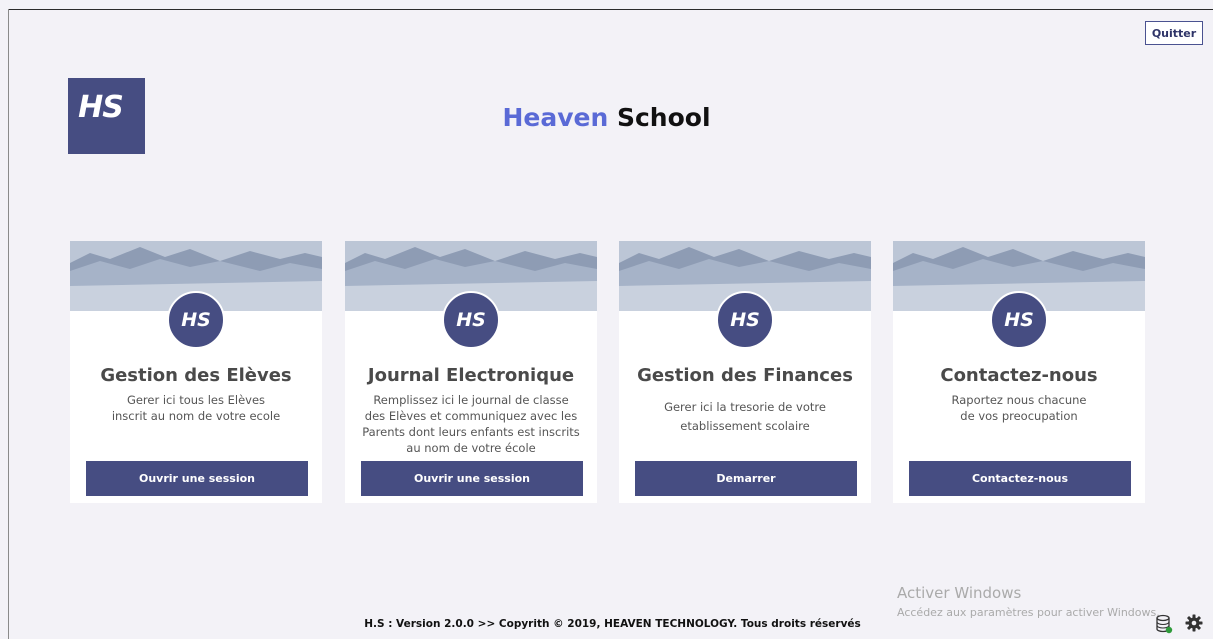 This screenshot has height=639, width=1213. I want to click on page-title-part2: School, so click(663, 117).